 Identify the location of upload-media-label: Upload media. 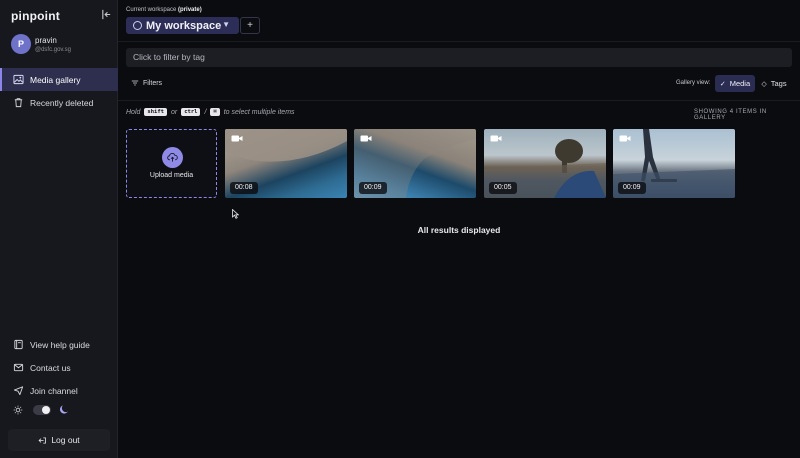
(171, 175).